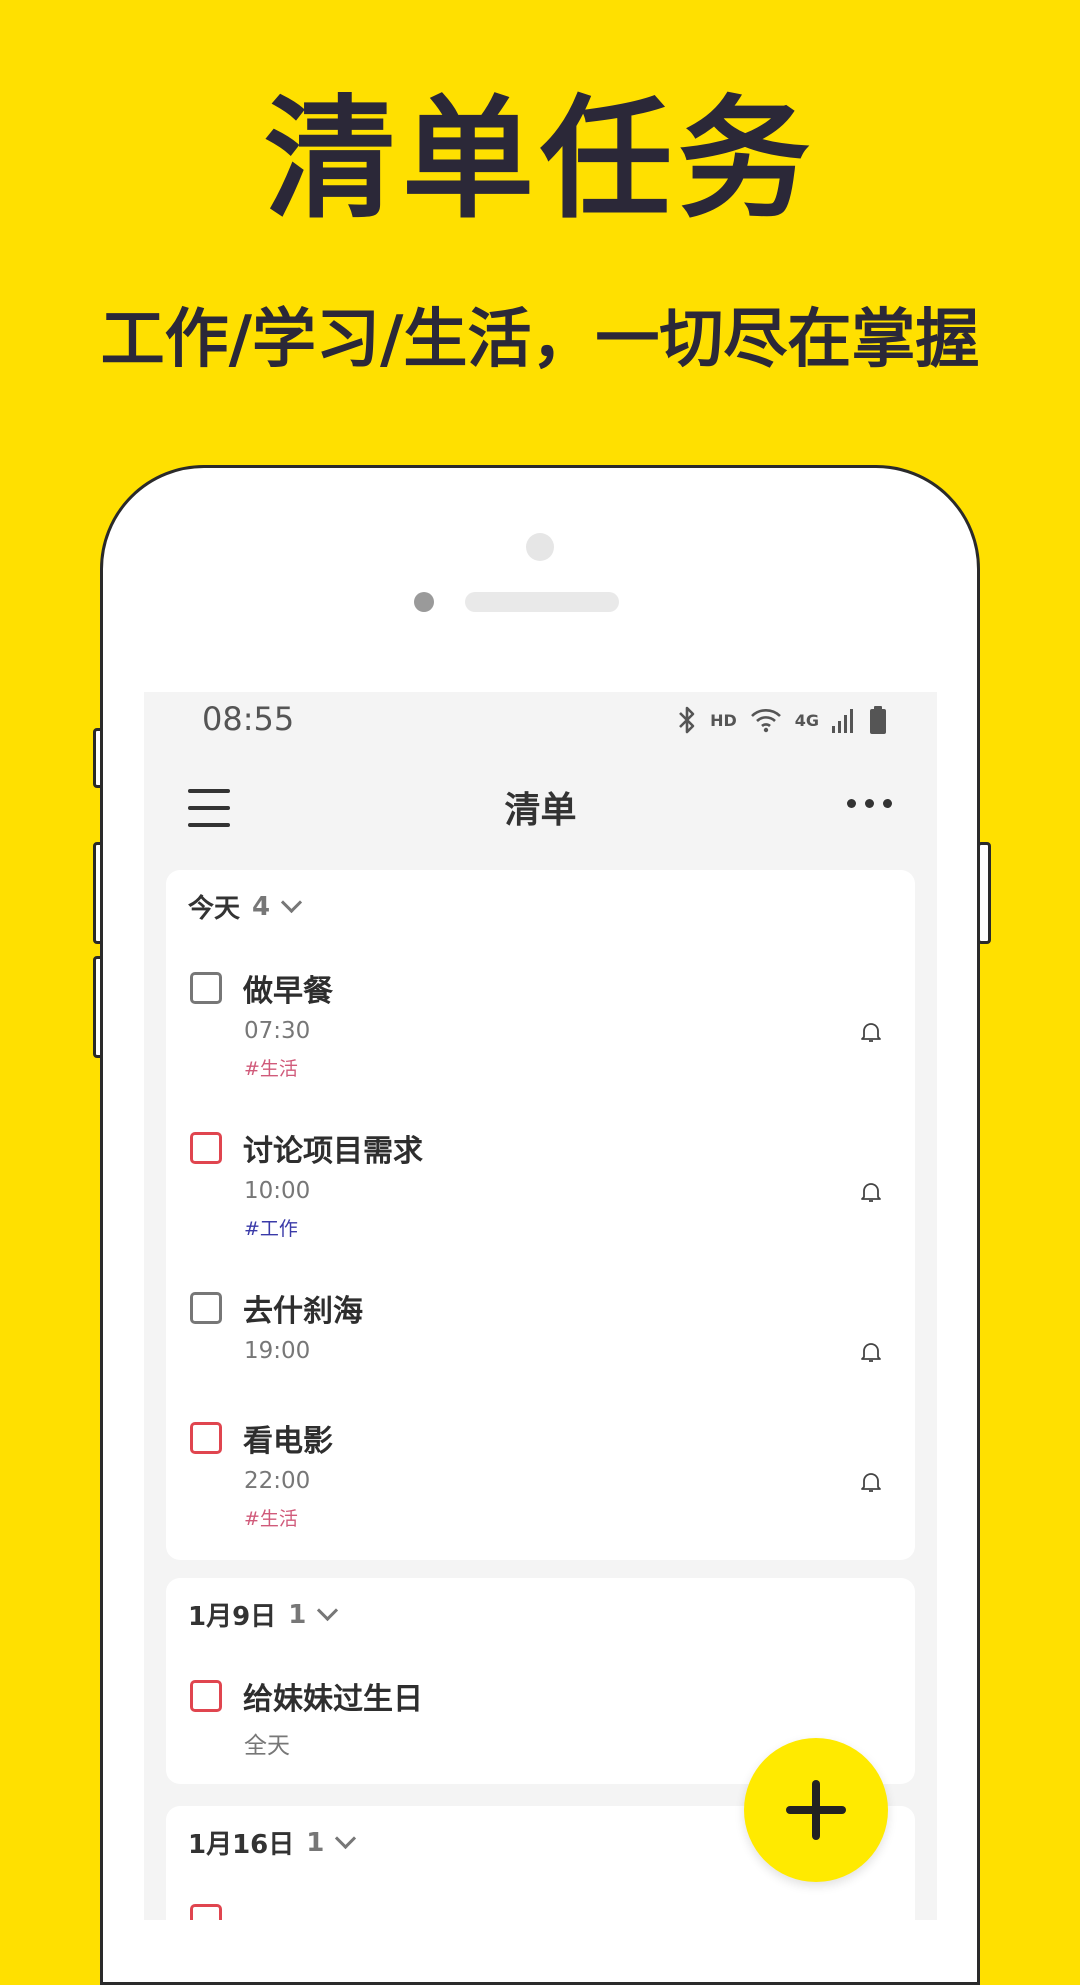 The height and width of the screenshot is (1985, 1080). I want to click on proximity-sensor, so click(424, 602).